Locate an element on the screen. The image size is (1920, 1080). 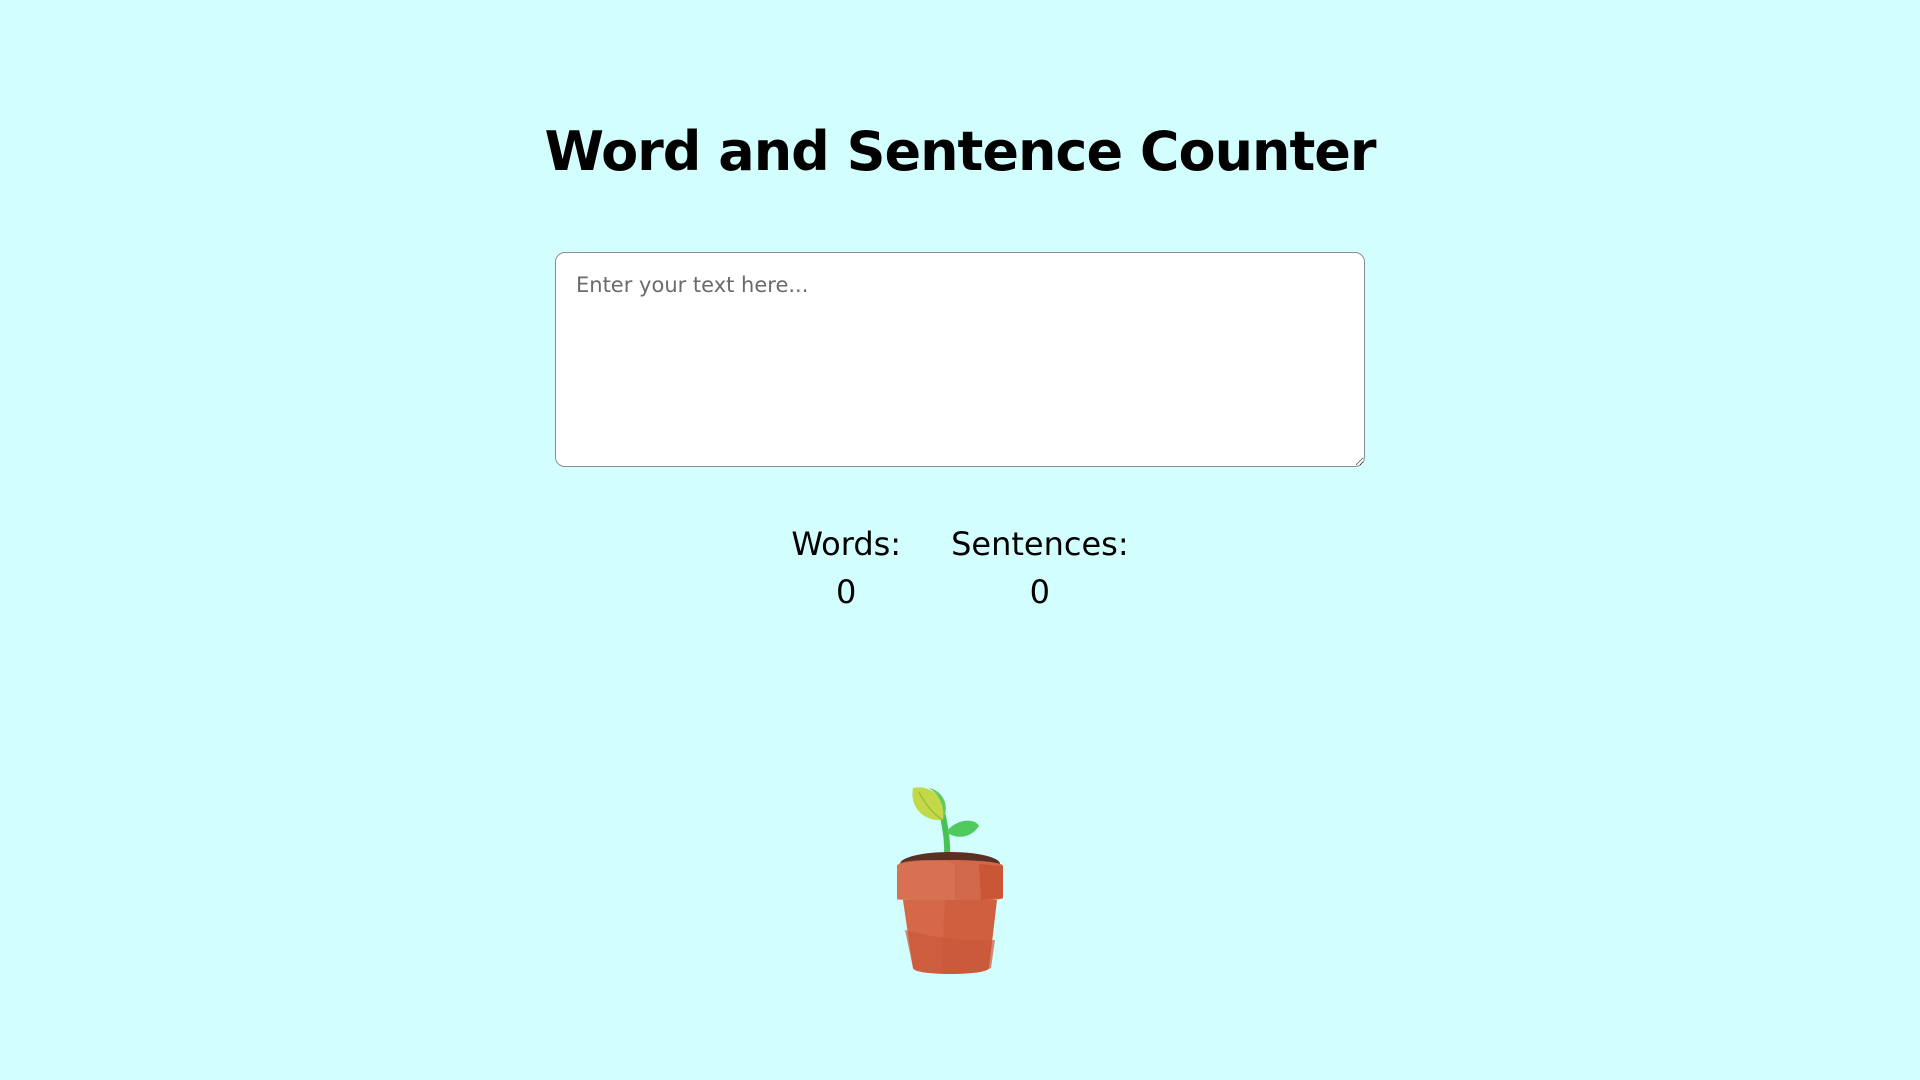
stats-panel: Words: 0 Sentences: 0 is located at coordinates (960, 568).